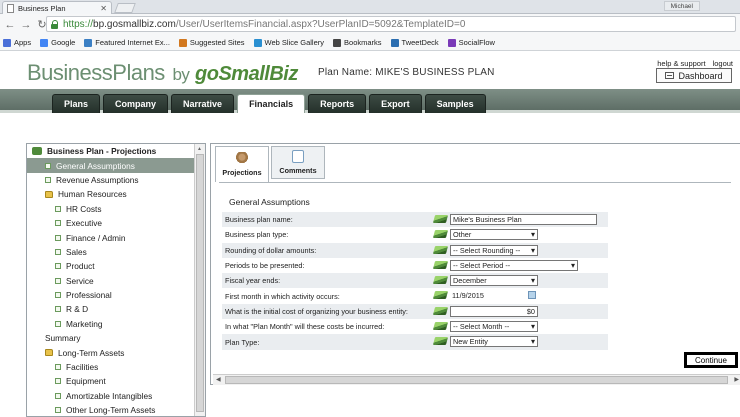  What do you see at coordinates (111, 352) in the screenshot?
I see `tree-item-long-term-assets: Long-Term Assets` at bounding box center [111, 352].